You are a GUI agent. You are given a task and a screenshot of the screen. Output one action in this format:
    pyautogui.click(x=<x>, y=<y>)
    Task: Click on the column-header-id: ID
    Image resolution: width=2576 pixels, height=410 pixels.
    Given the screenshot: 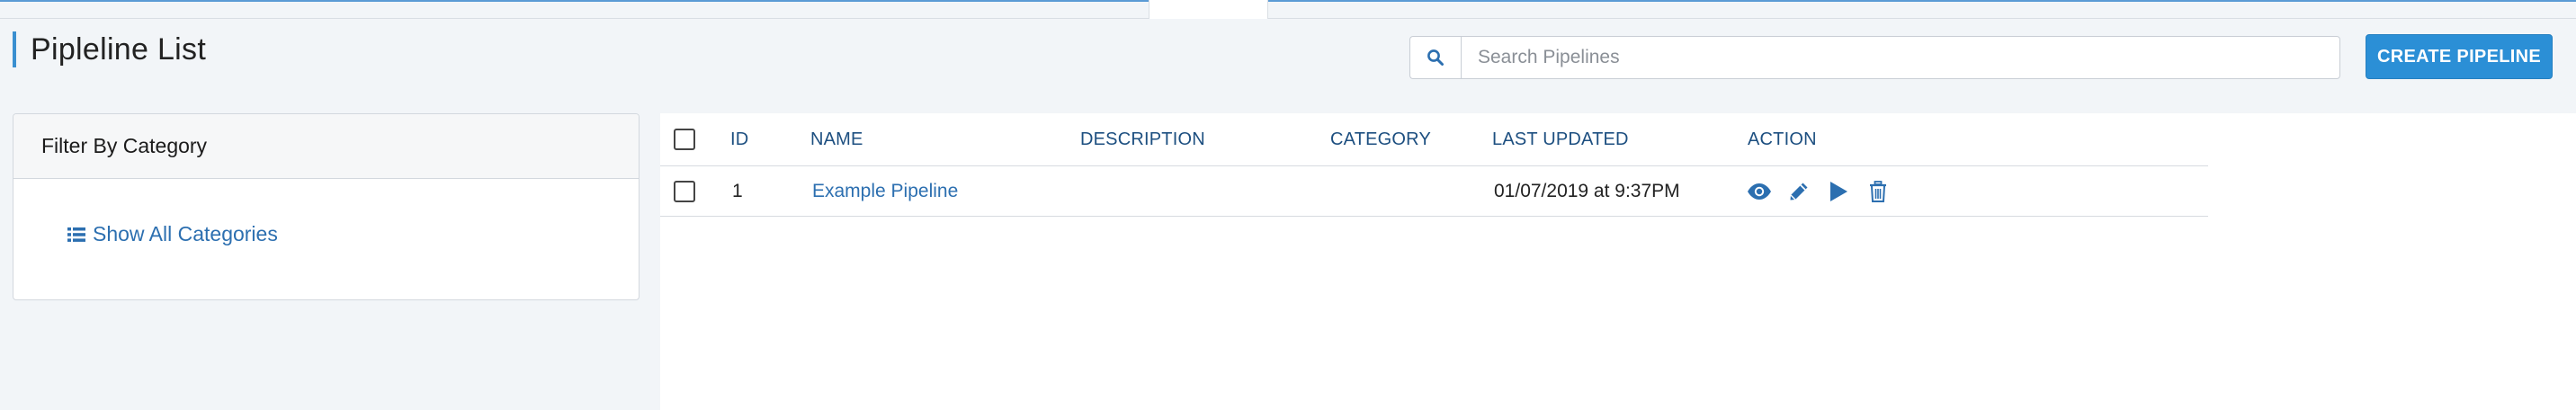 What is the action you would take?
    pyautogui.click(x=739, y=139)
    